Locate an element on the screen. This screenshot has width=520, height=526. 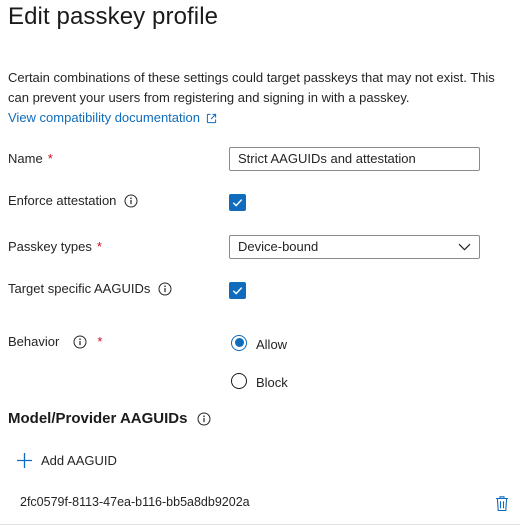
chevron-down-icon is located at coordinates (464, 247).